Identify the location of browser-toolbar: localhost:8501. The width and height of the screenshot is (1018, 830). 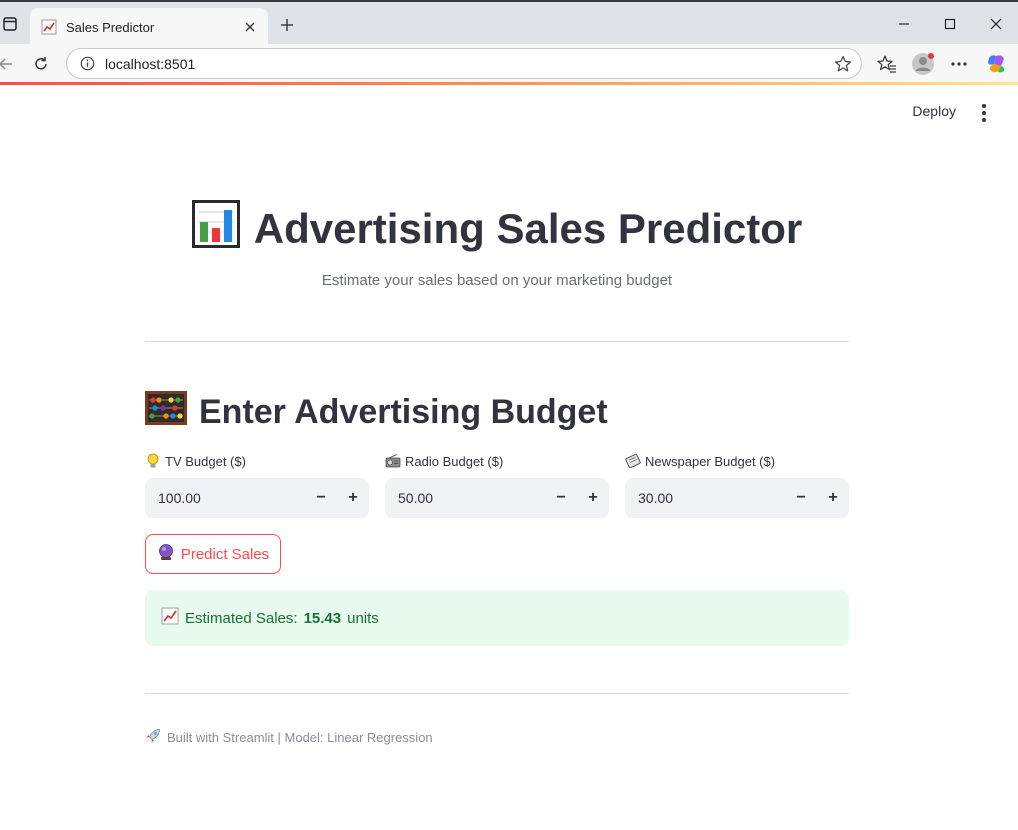
(509, 63).